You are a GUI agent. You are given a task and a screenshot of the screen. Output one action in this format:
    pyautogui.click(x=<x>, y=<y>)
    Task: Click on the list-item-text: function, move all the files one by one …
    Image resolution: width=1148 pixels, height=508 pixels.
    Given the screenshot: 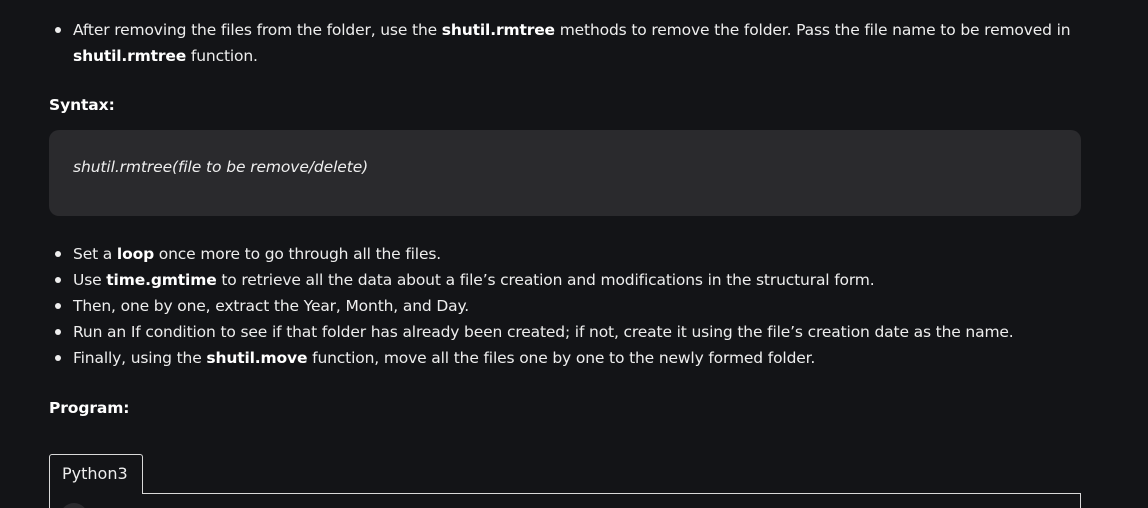 What is the action you would take?
    pyautogui.click(x=561, y=358)
    